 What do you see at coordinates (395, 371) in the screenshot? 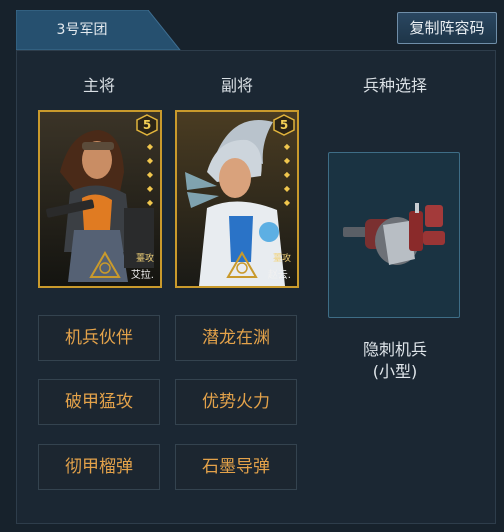
I see `troop-size-label: (小型)` at bounding box center [395, 371].